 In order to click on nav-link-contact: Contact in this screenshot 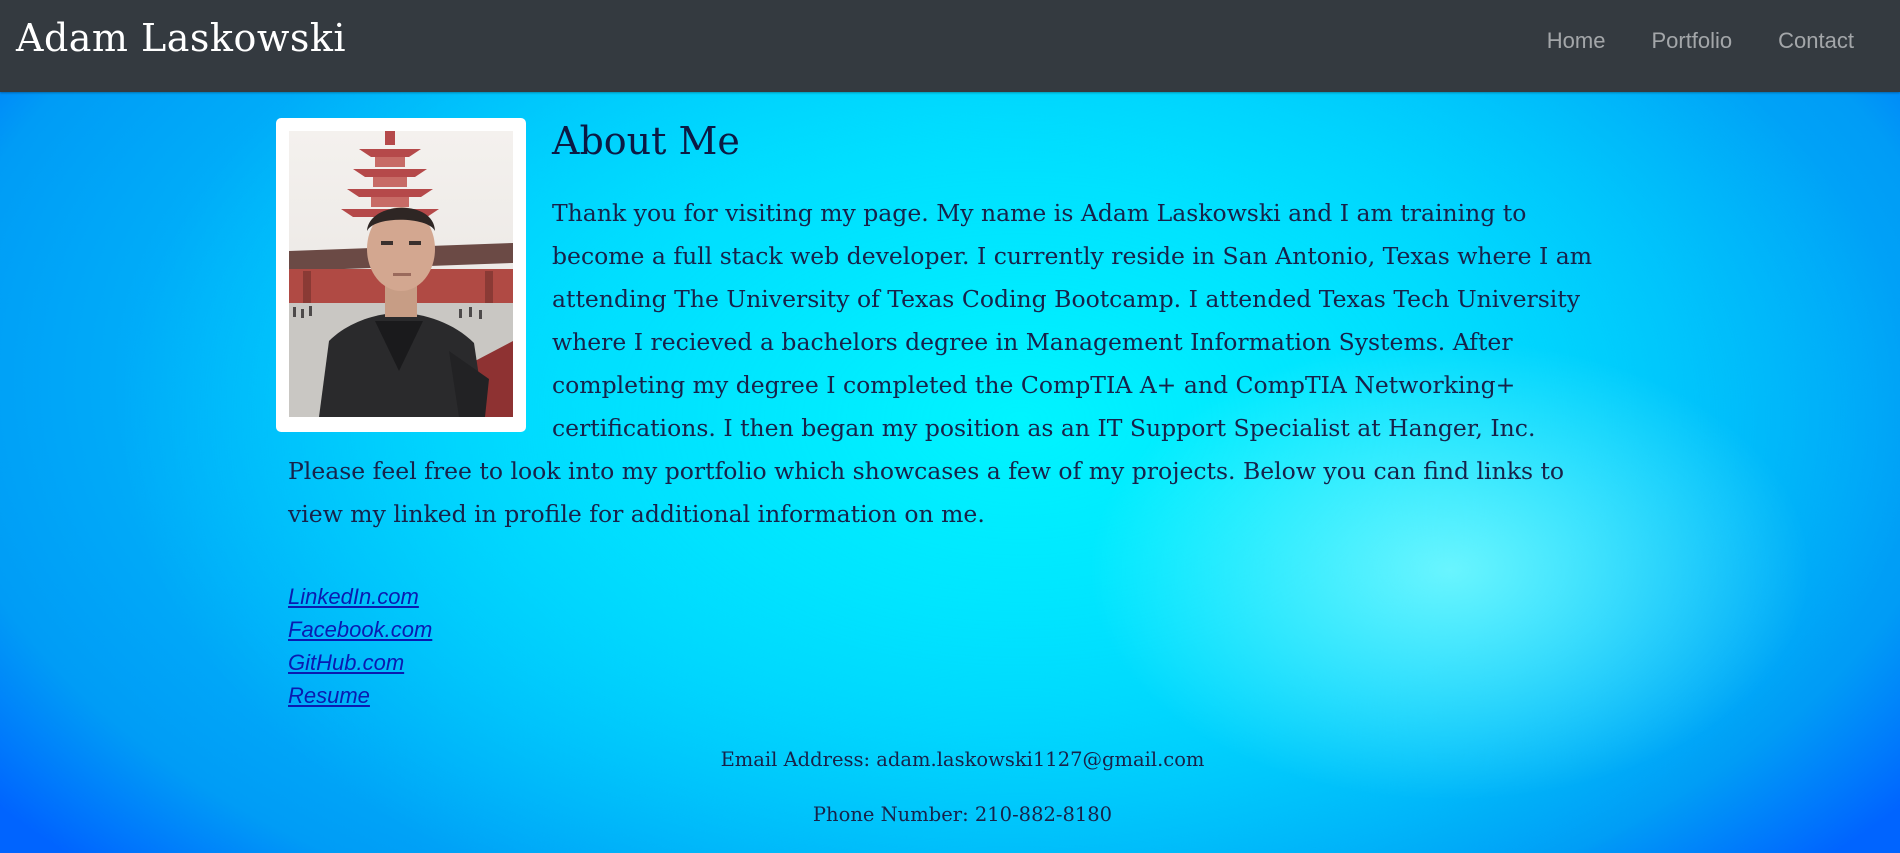, I will do `click(1811, 41)`.